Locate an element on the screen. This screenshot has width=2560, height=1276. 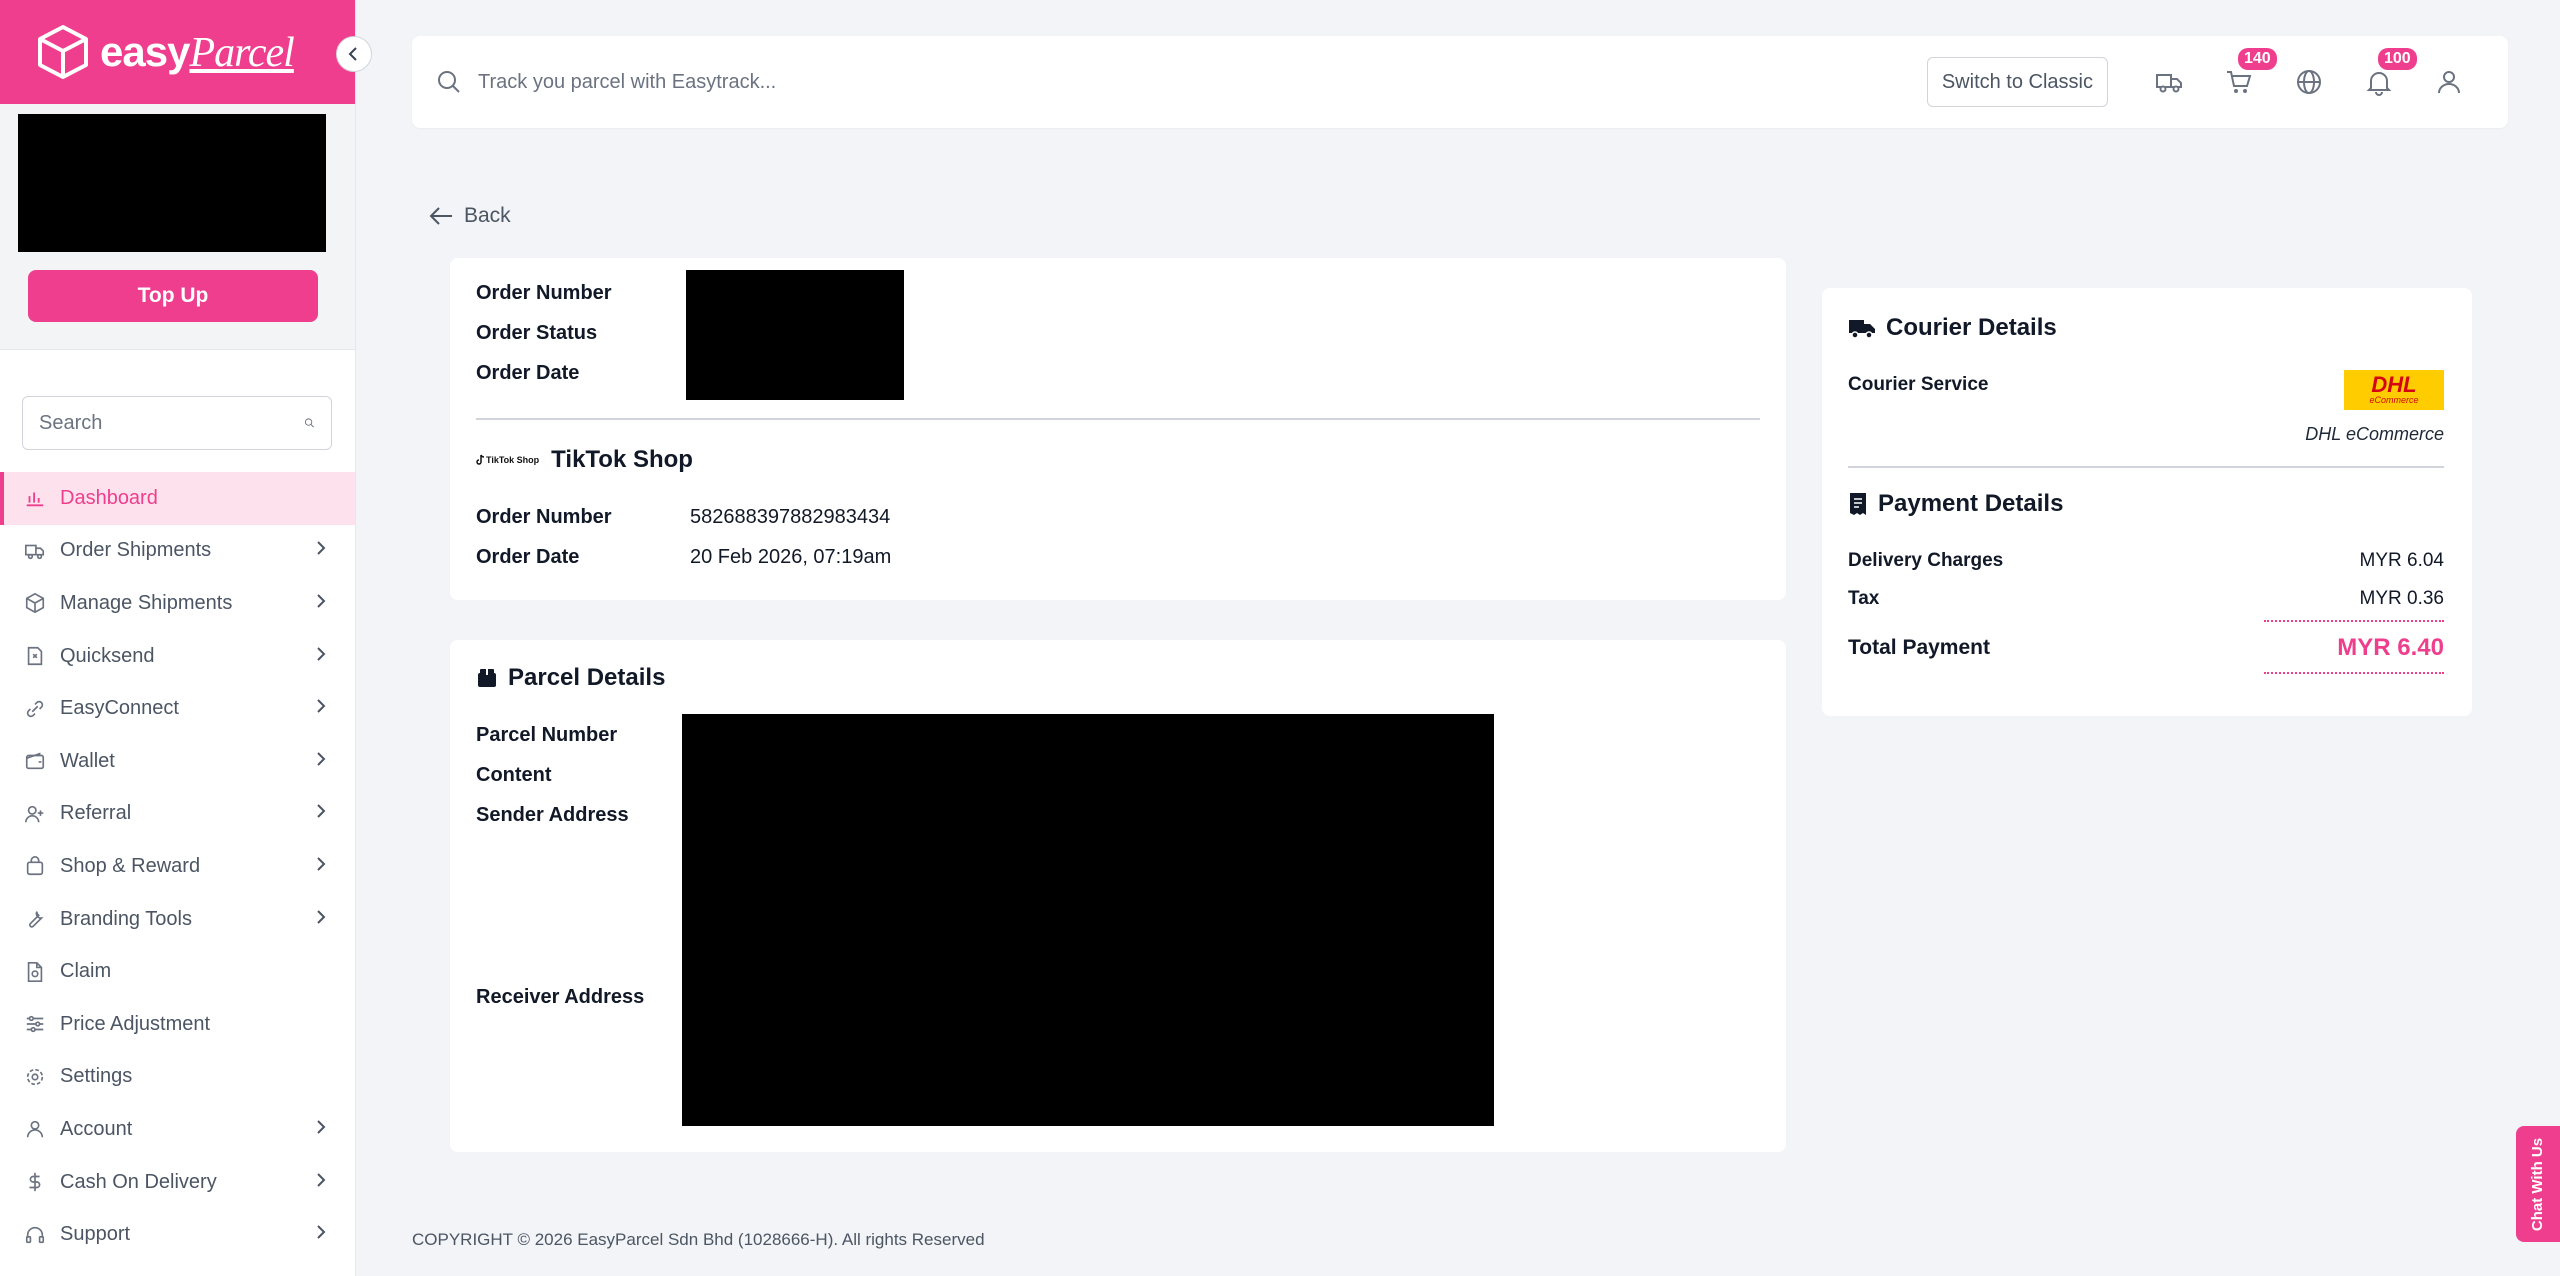
profile-button is located at coordinates (2449, 82).